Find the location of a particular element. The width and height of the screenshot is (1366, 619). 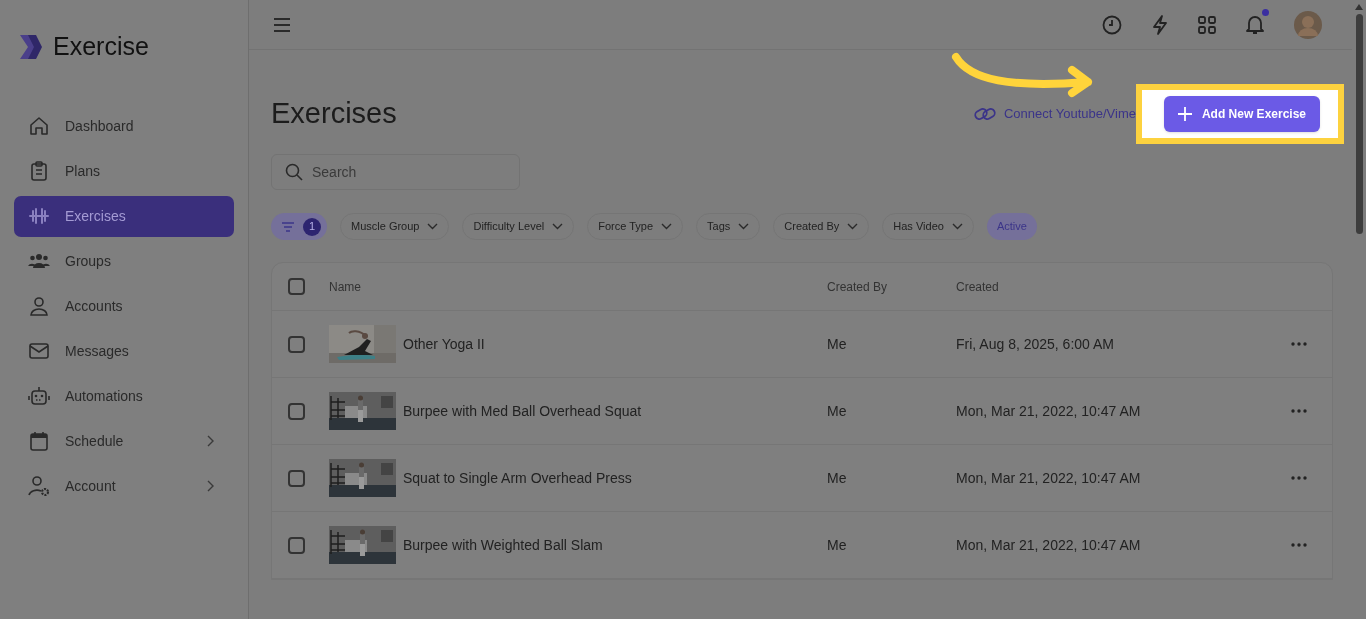

column-header: Name is located at coordinates (345, 287).